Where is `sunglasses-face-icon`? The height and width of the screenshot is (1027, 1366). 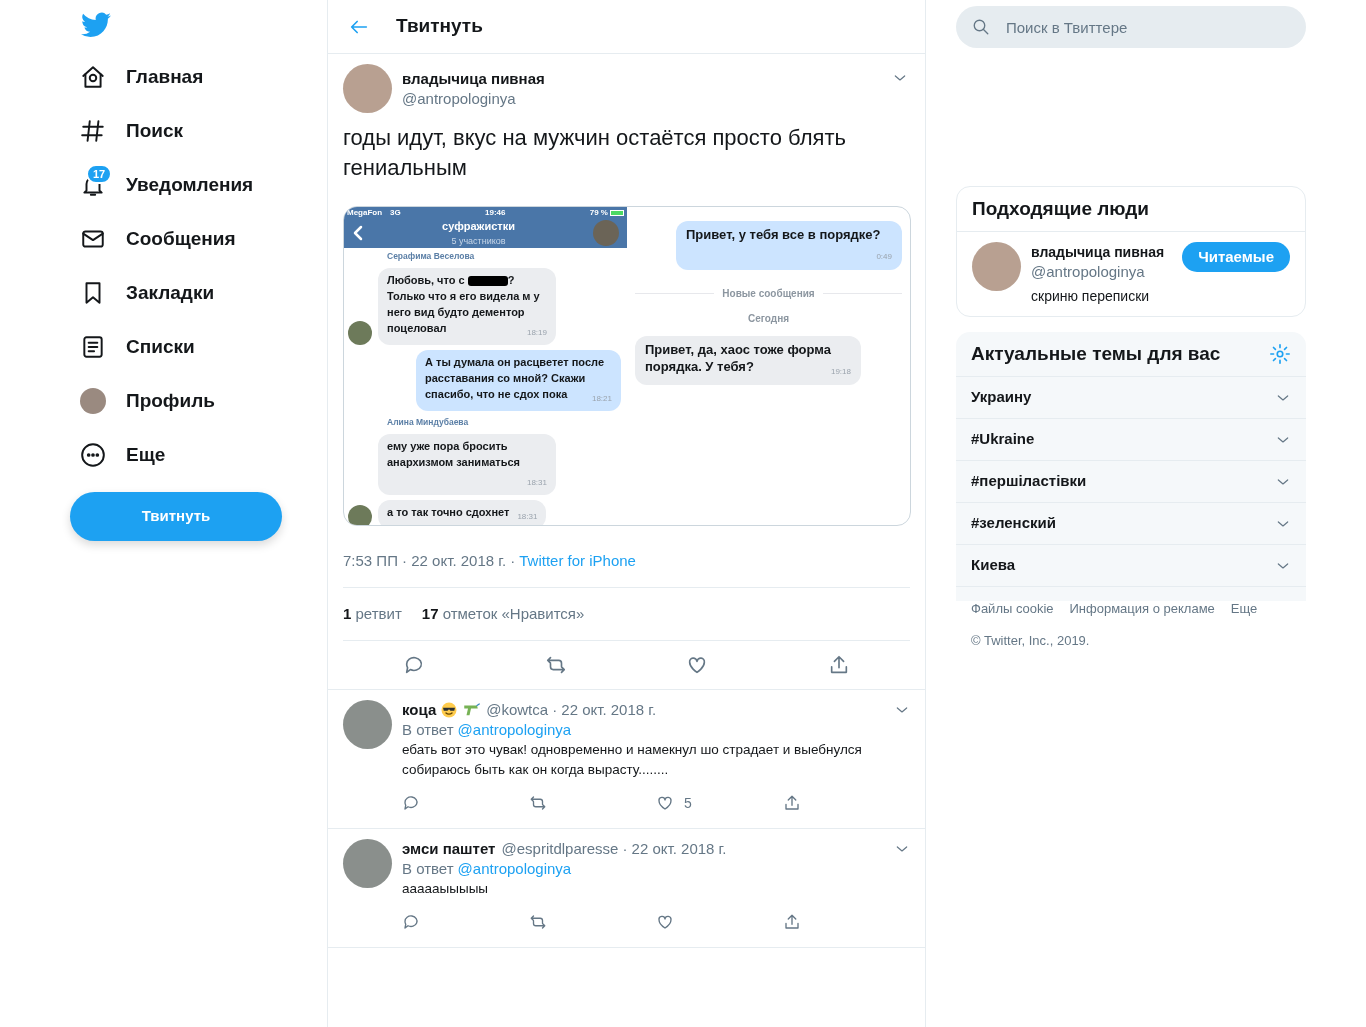 sunglasses-face-icon is located at coordinates (449, 710).